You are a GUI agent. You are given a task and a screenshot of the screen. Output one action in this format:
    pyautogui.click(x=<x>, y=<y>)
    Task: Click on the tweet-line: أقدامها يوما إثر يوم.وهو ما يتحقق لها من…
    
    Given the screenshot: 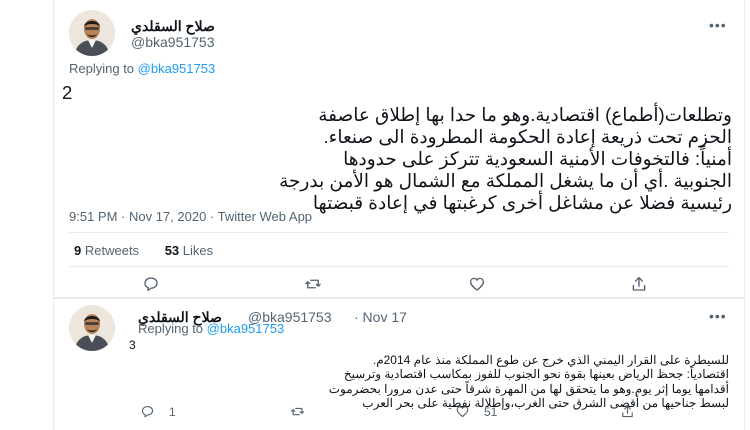 What is the action you would take?
    pyautogui.click(x=528, y=388)
    